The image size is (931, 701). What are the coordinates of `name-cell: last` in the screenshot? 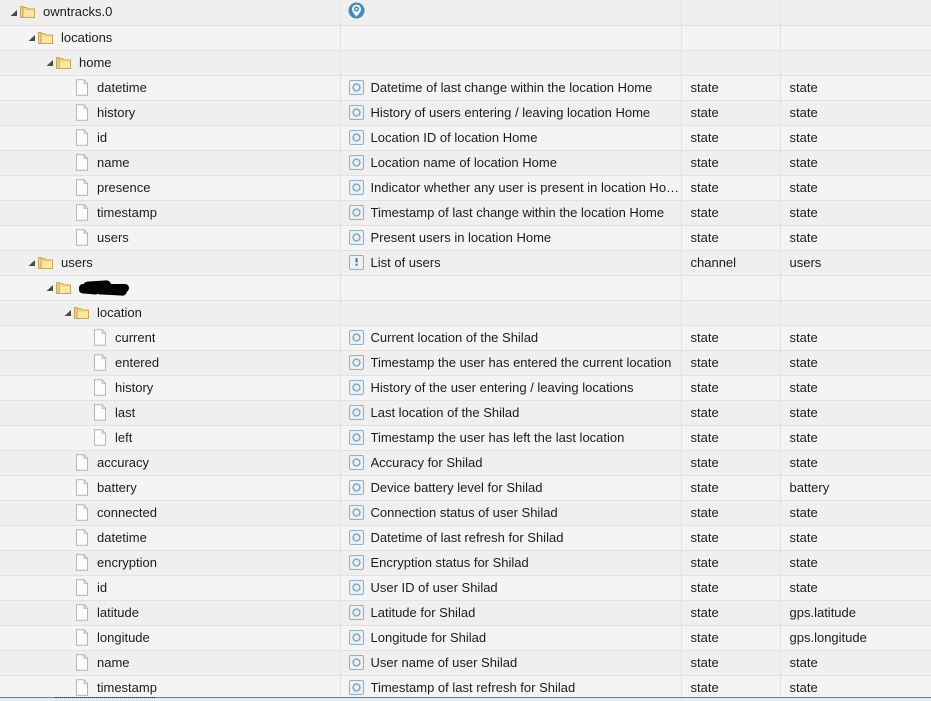 It's located at (170, 412).